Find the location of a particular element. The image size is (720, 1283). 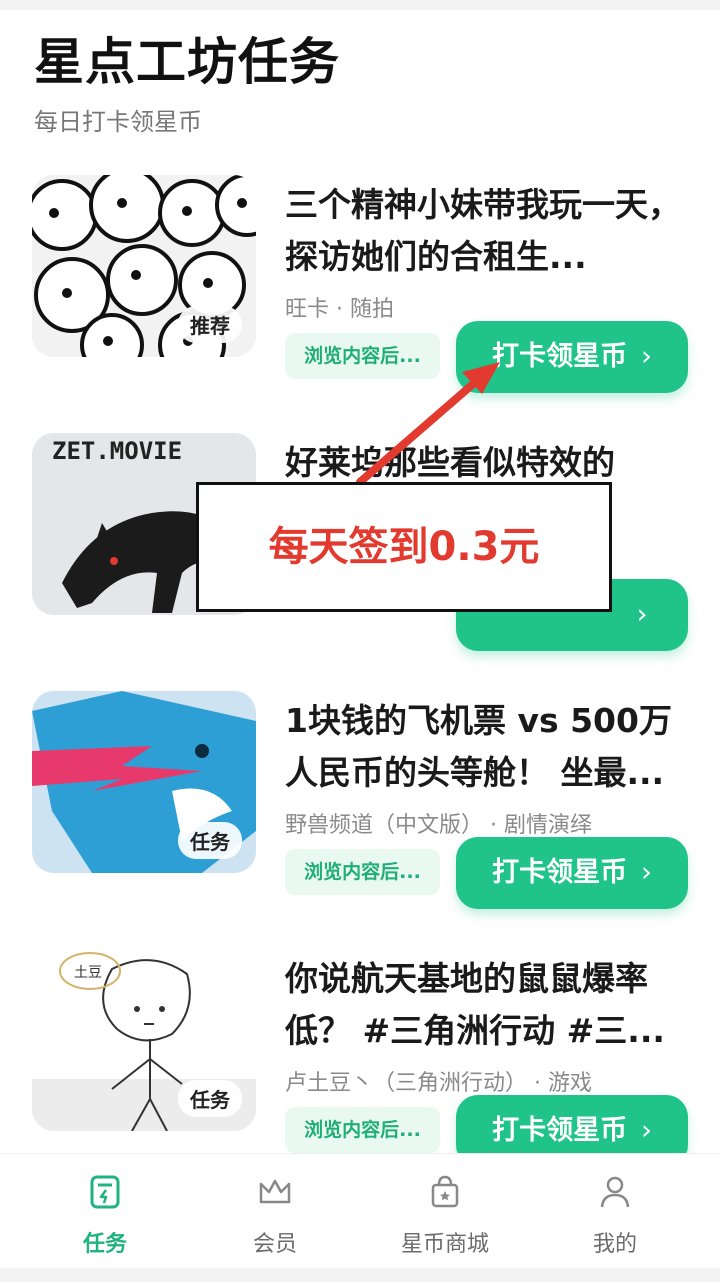

system-nav-strip is located at coordinates (360, 1275).